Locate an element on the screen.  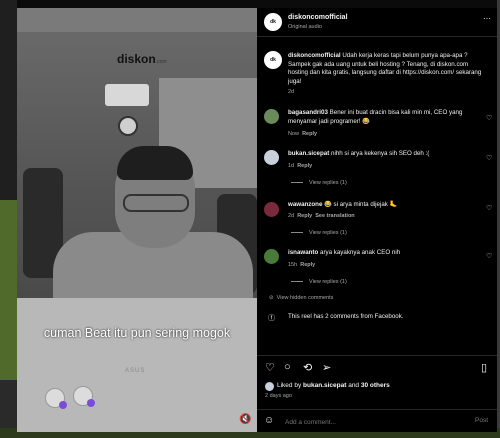
laptop-brand: ASUS is located at coordinates (135, 371).